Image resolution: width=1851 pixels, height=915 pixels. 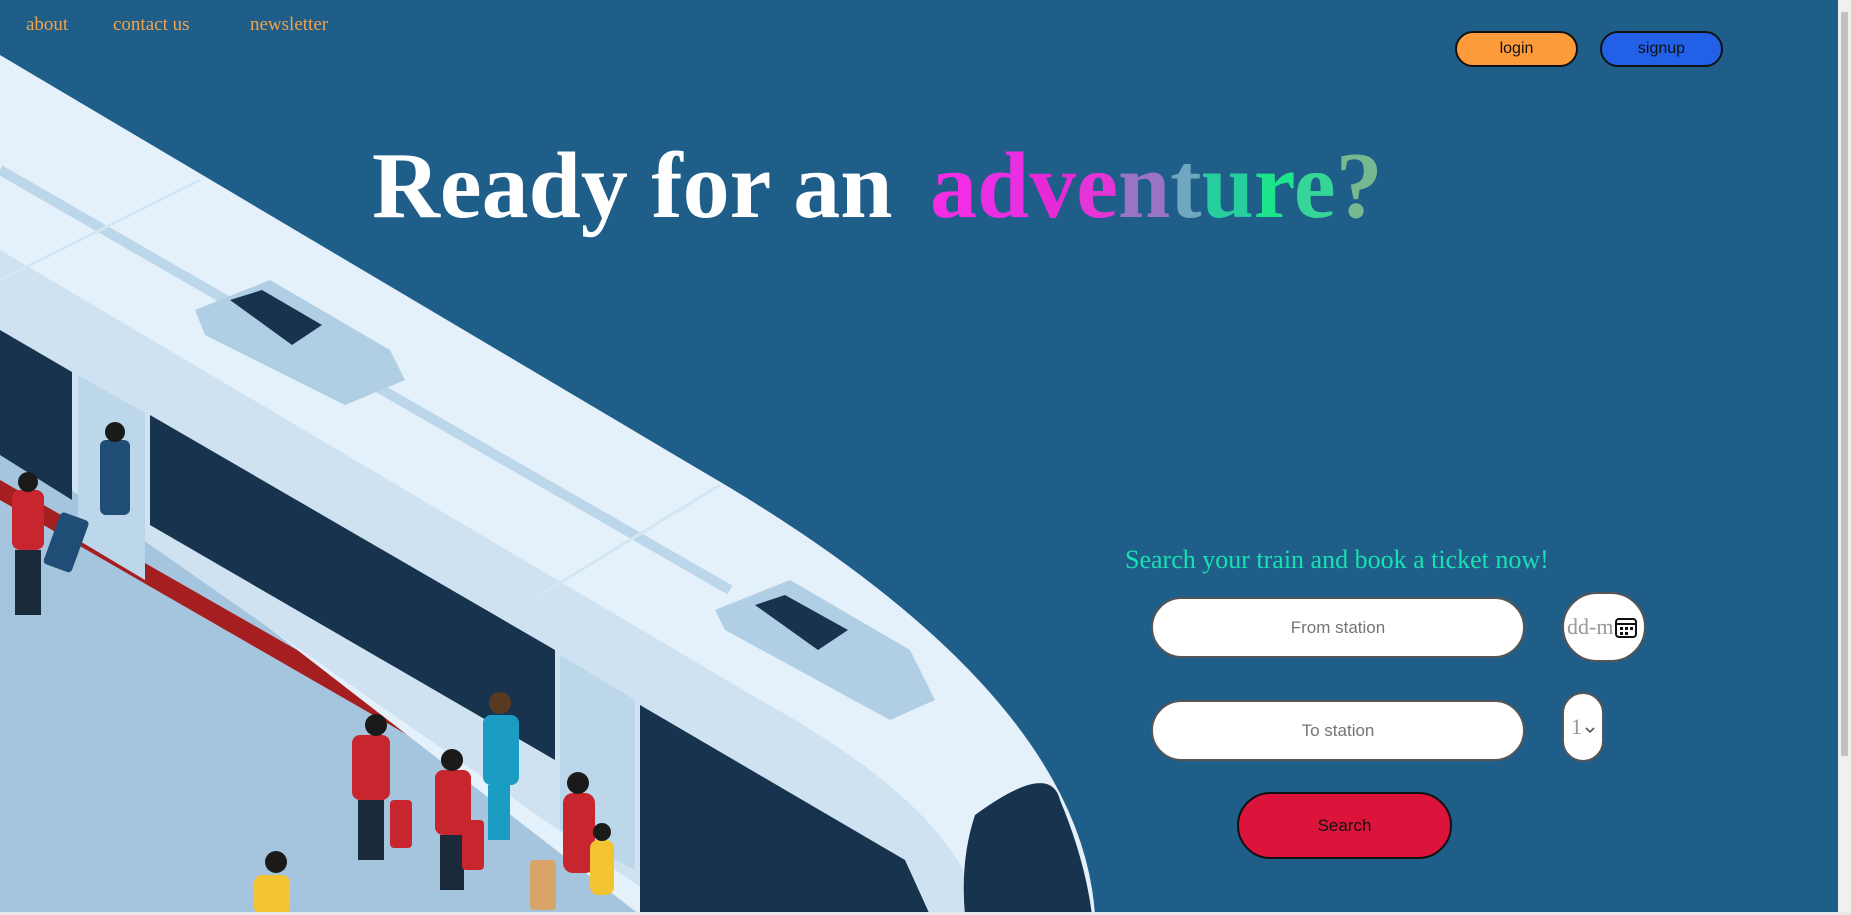 What do you see at coordinates (1144, 186) in the screenshot?
I see `hero-highlight-letter: n` at bounding box center [1144, 186].